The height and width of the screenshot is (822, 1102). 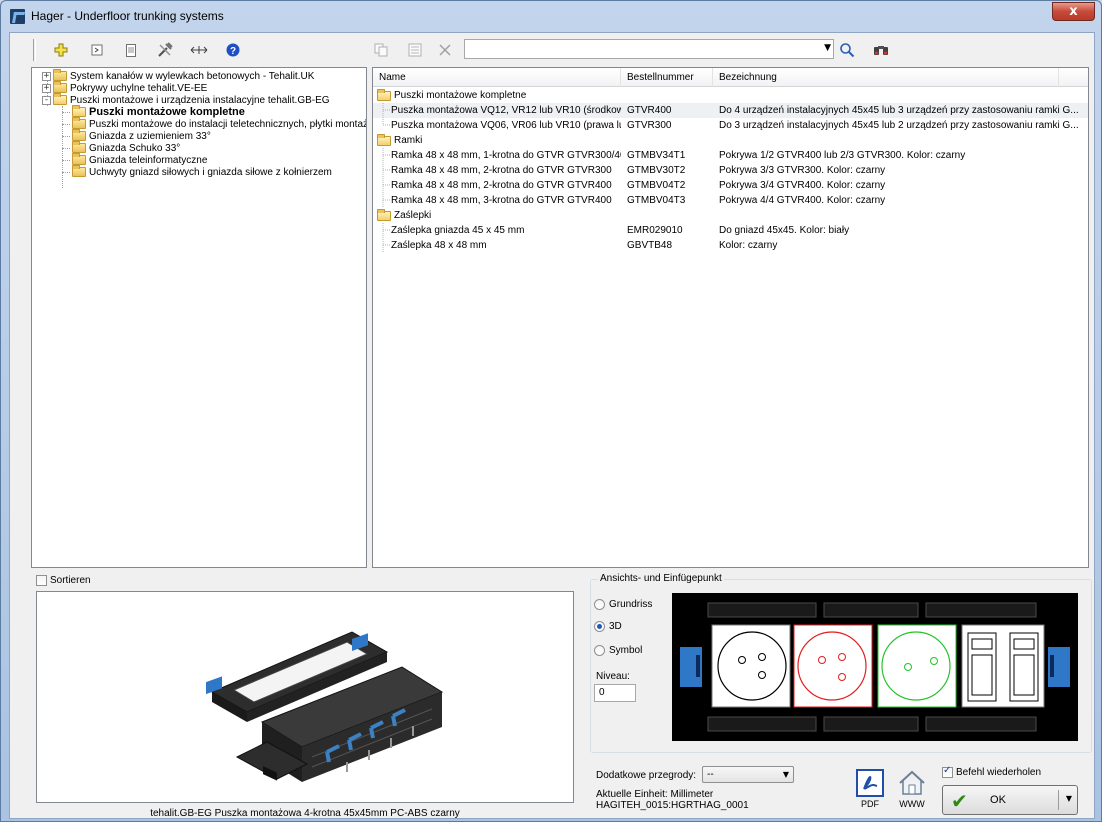 What do you see at coordinates (912, 789) in the screenshot?
I see `www-button: WWW` at bounding box center [912, 789].